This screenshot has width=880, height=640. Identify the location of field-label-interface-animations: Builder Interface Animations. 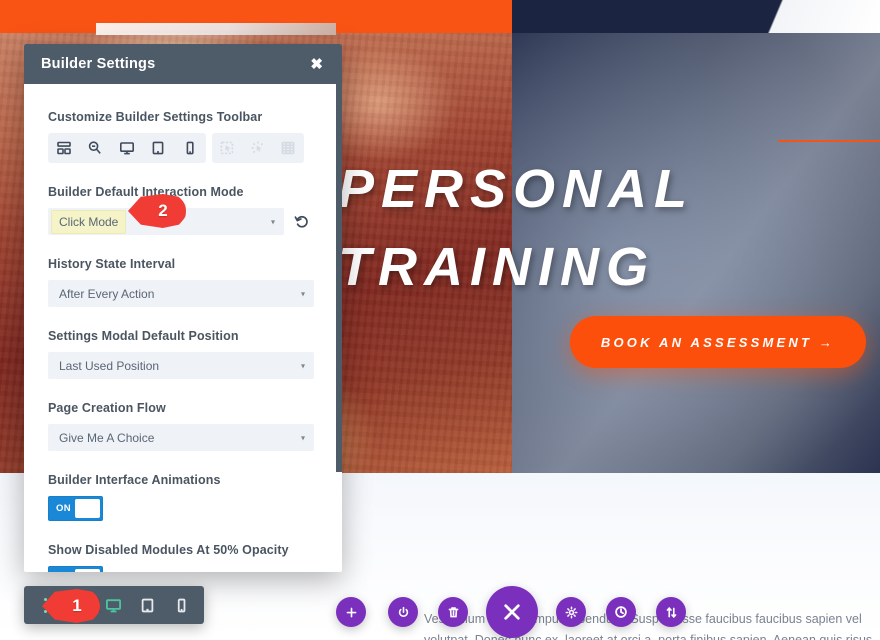
(134, 480).